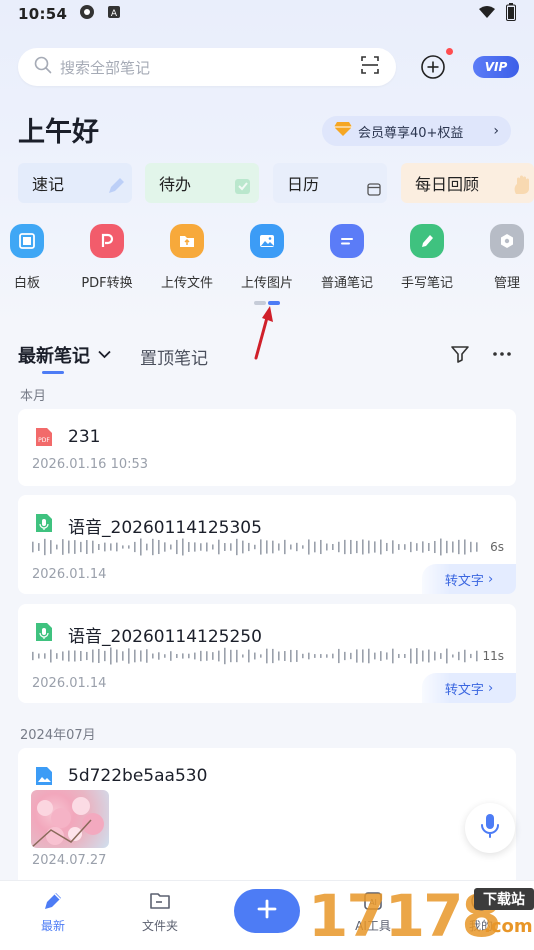  I want to click on vip-badge: VIP, so click(496, 67).